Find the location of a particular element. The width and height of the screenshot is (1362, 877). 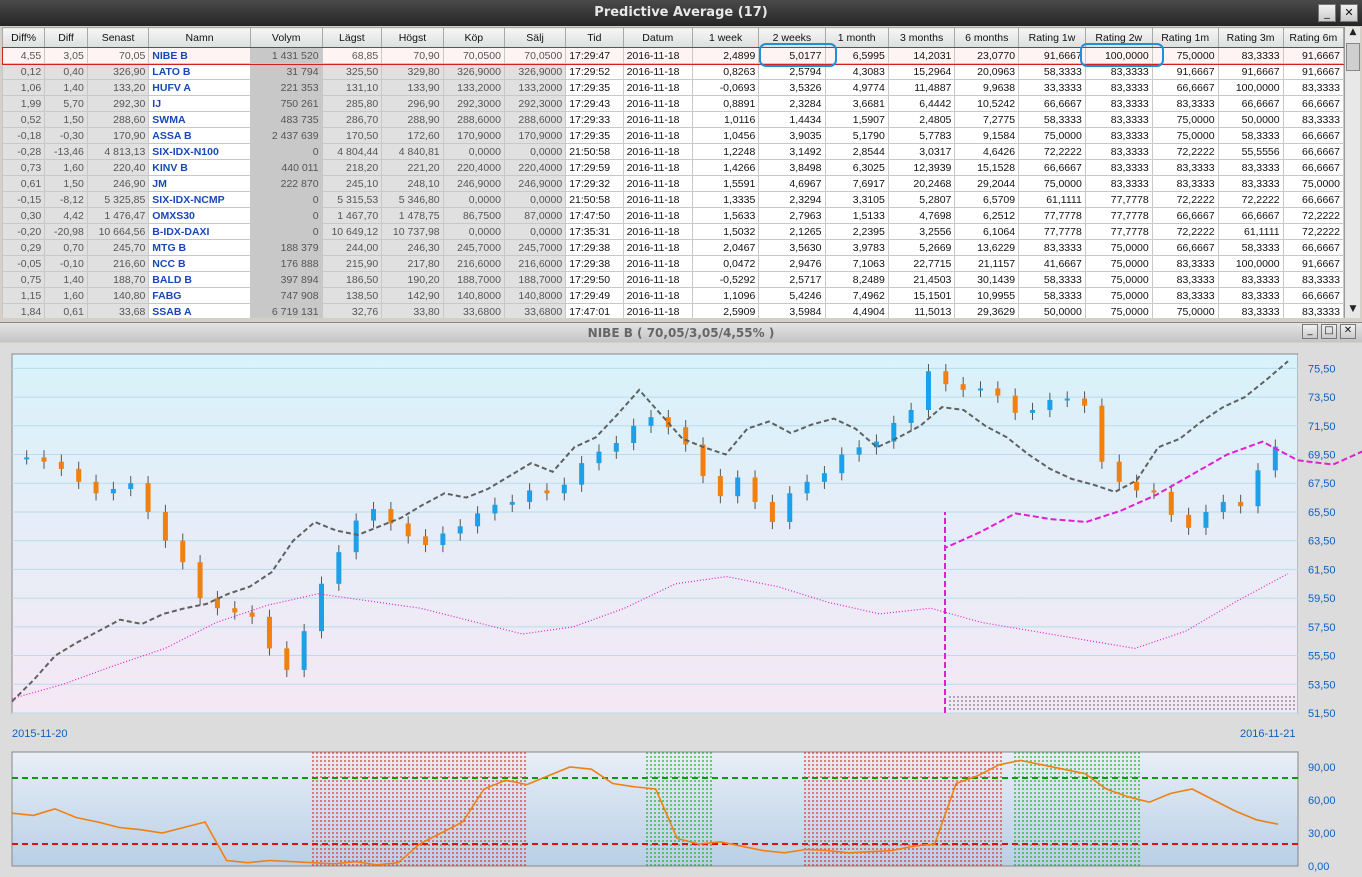

price-tick-label: 59,50 is located at coordinates (1322, 599).